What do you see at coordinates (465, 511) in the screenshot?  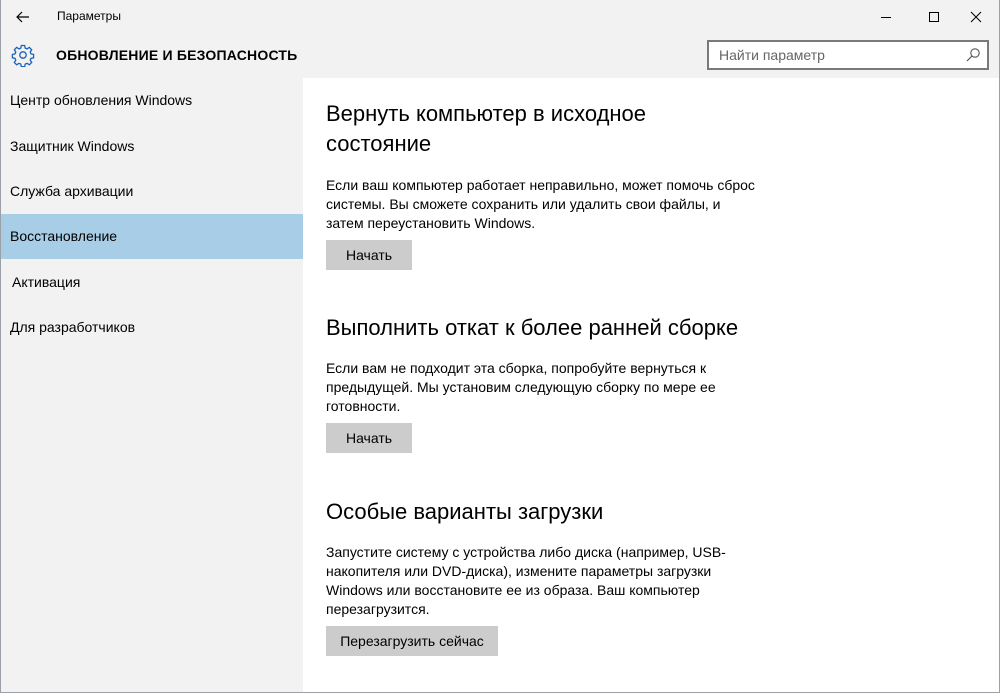 I see `section-title-advanced-startup: Особые варианты загрузки` at bounding box center [465, 511].